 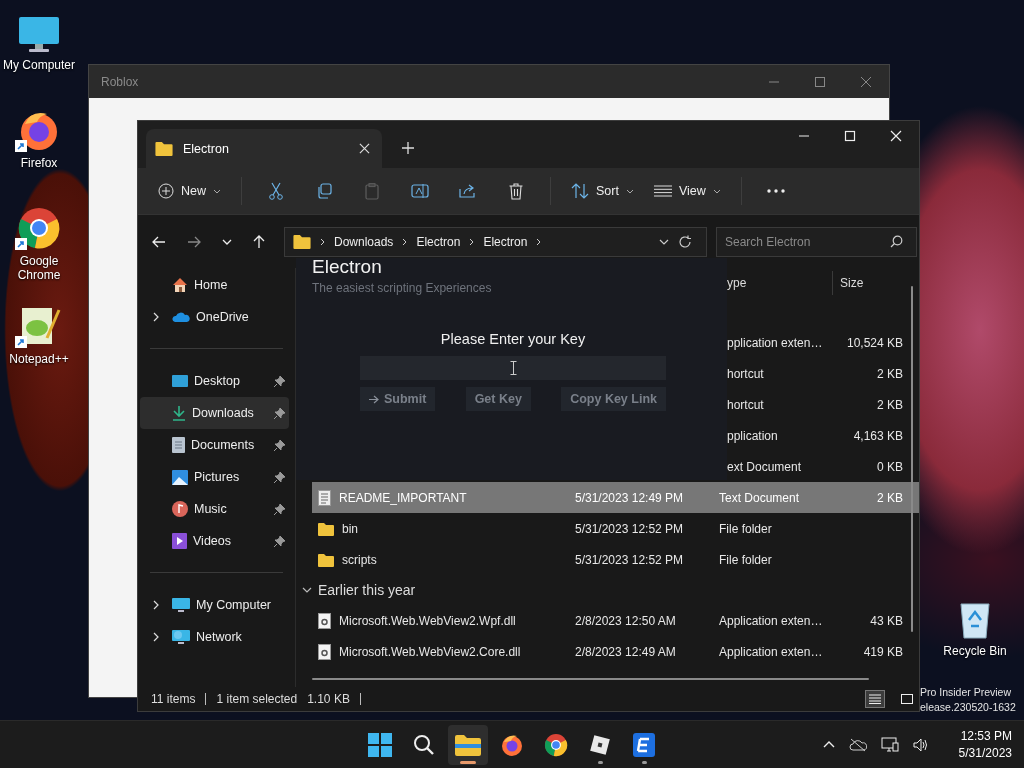 What do you see at coordinates (367, 590) in the screenshot?
I see `group-heading: Earlier this year` at bounding box center [367, 590].